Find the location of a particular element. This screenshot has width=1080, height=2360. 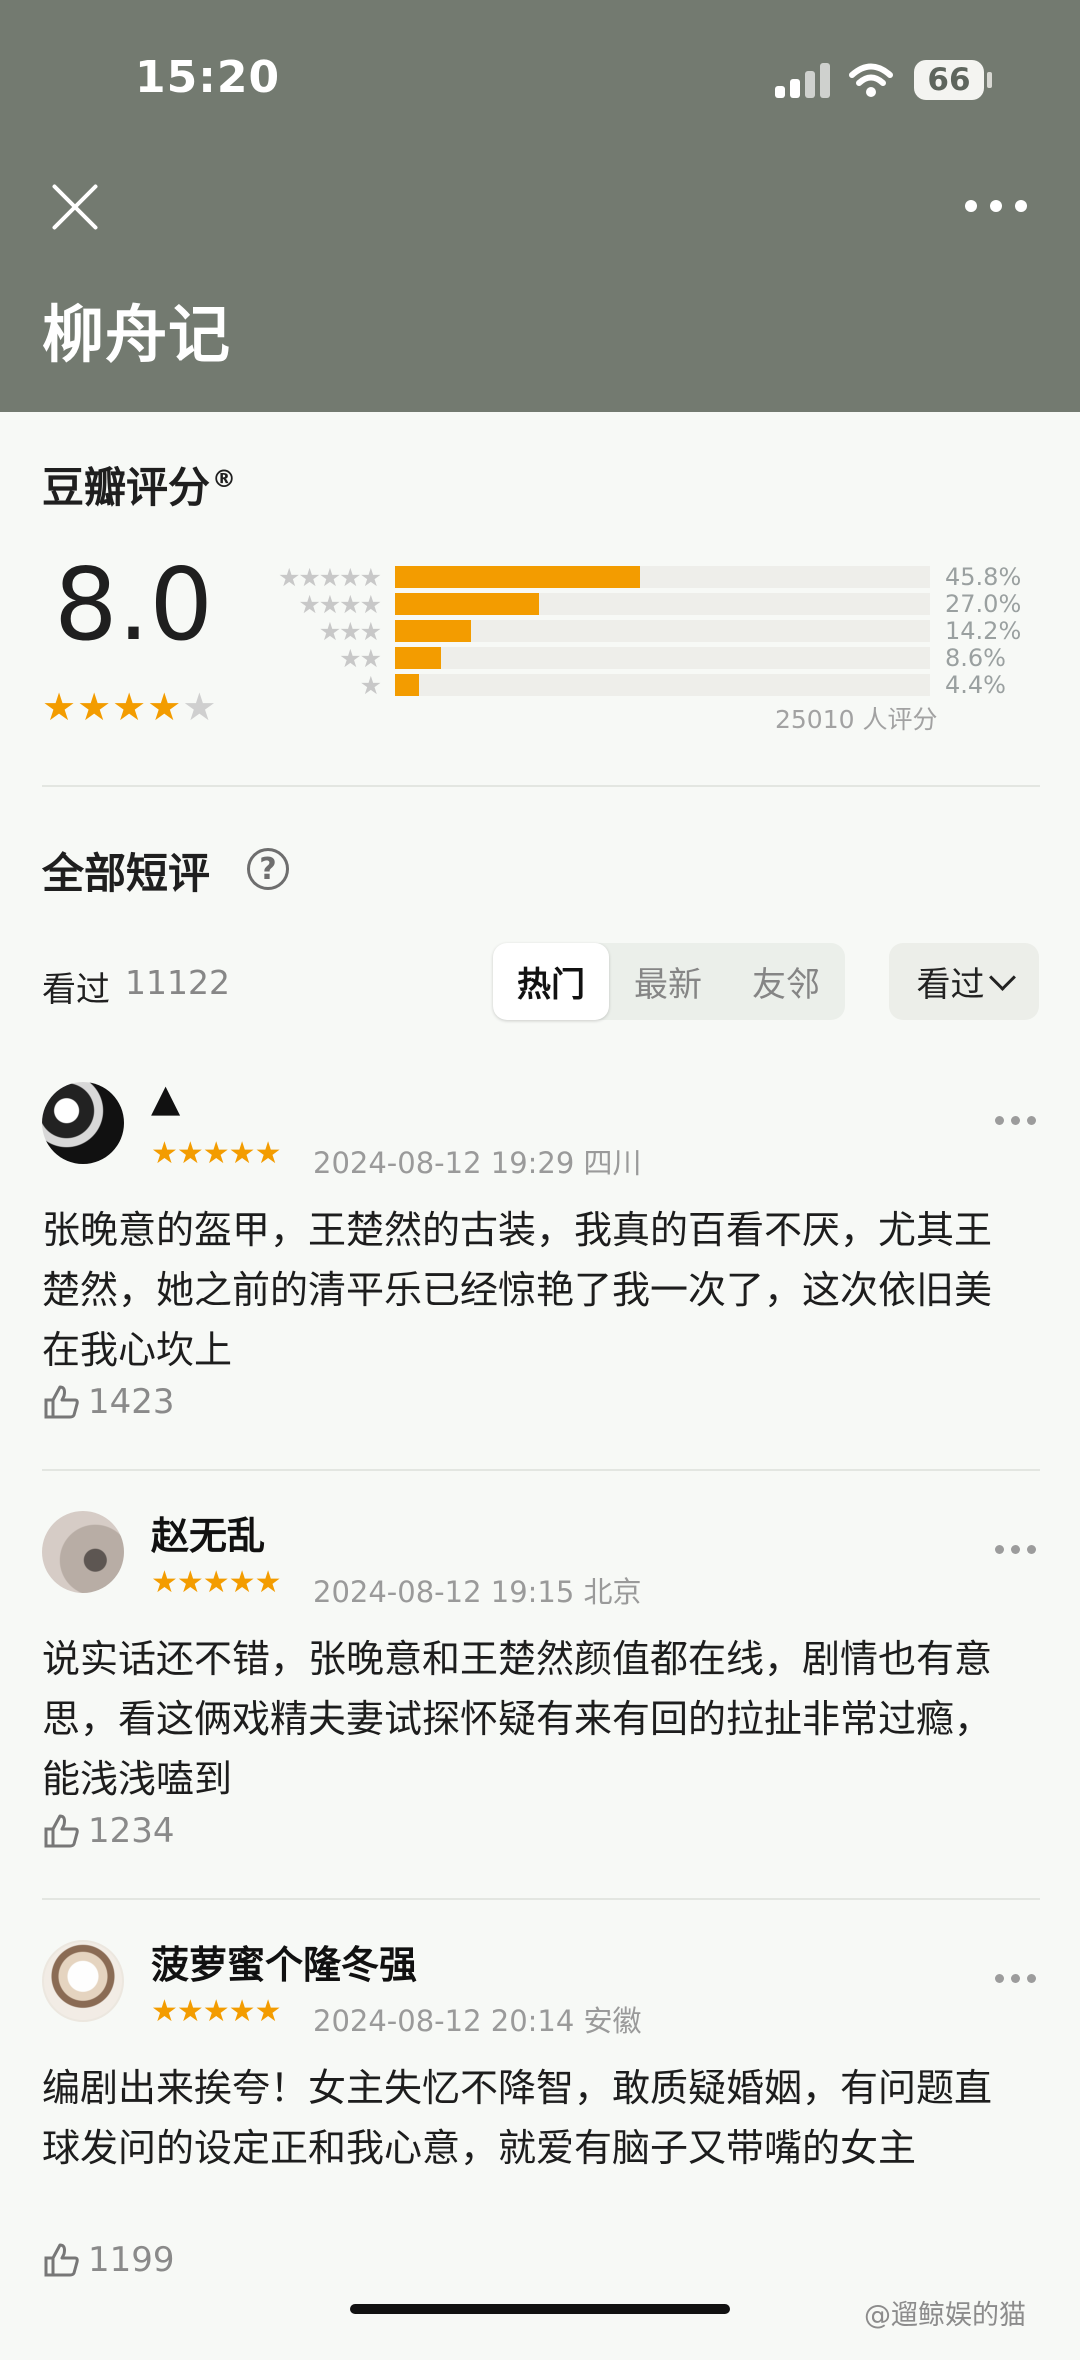

reviewer-name: 赵无乱 is located at coordinates (208, 1532).